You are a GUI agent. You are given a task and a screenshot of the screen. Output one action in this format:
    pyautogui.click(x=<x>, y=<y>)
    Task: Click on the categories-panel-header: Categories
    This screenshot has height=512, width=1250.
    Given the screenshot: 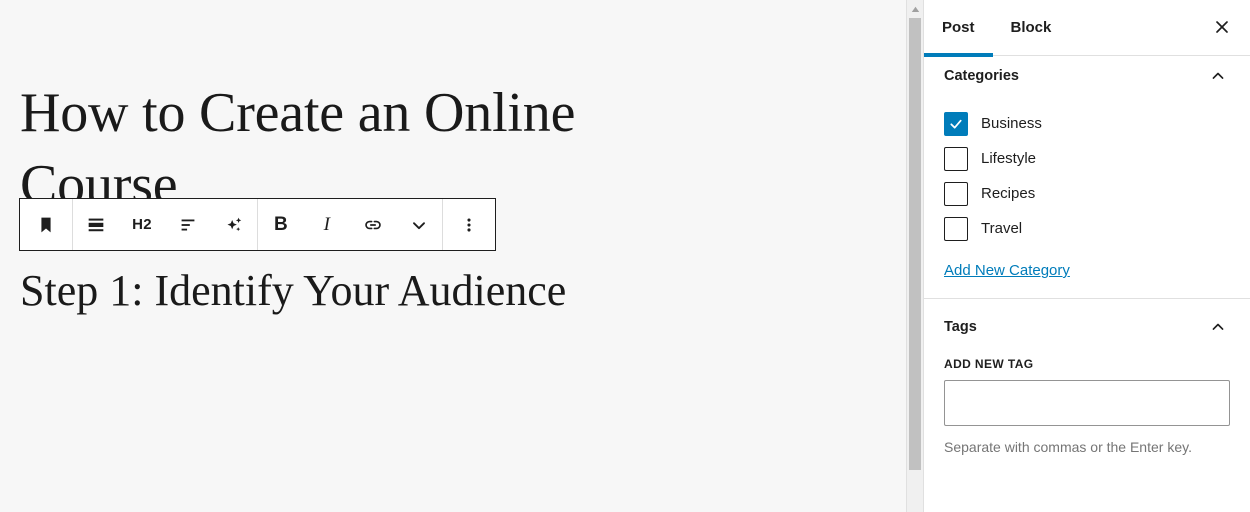 What is the action you would take?
    pyautogui.click(x=1087, y=76)
    